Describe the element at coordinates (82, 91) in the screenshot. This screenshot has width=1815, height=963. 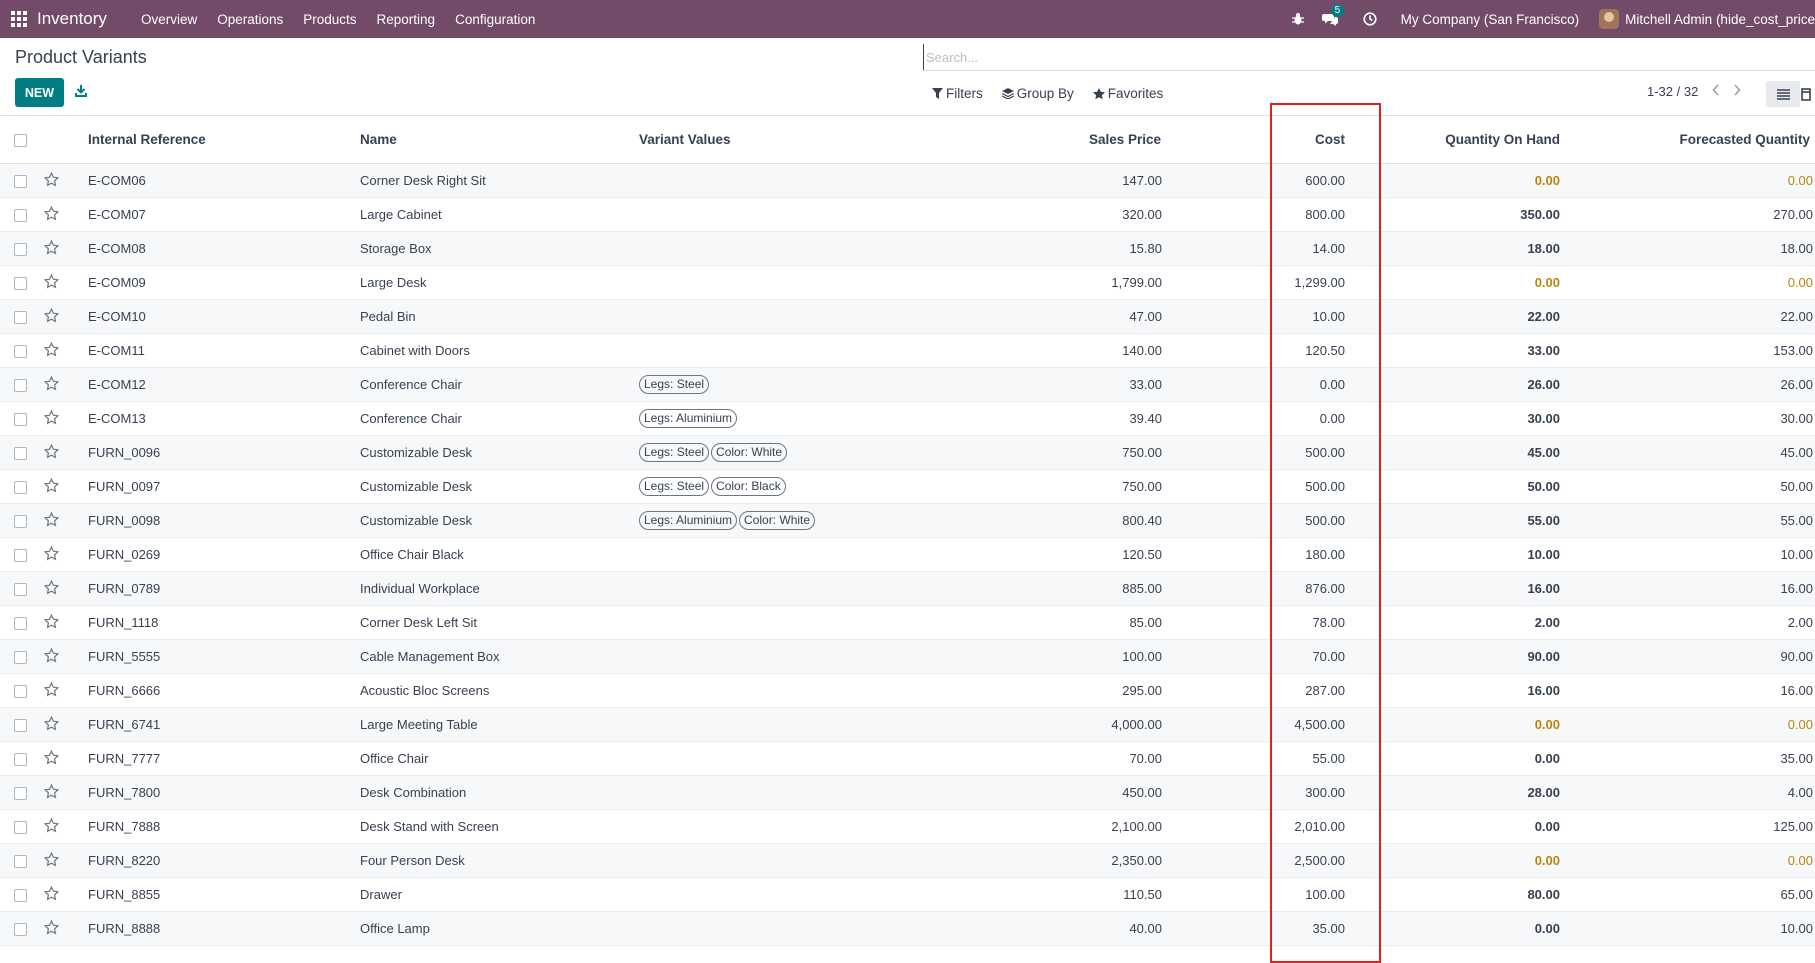
I see `download-icon` at that location.